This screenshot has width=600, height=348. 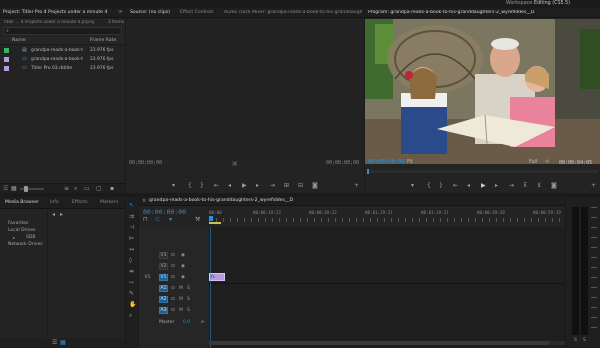 What do you see at coordinates (217, 277) in the screenshot?
I see `clip-title: fx` at bounding box center [217, 277].